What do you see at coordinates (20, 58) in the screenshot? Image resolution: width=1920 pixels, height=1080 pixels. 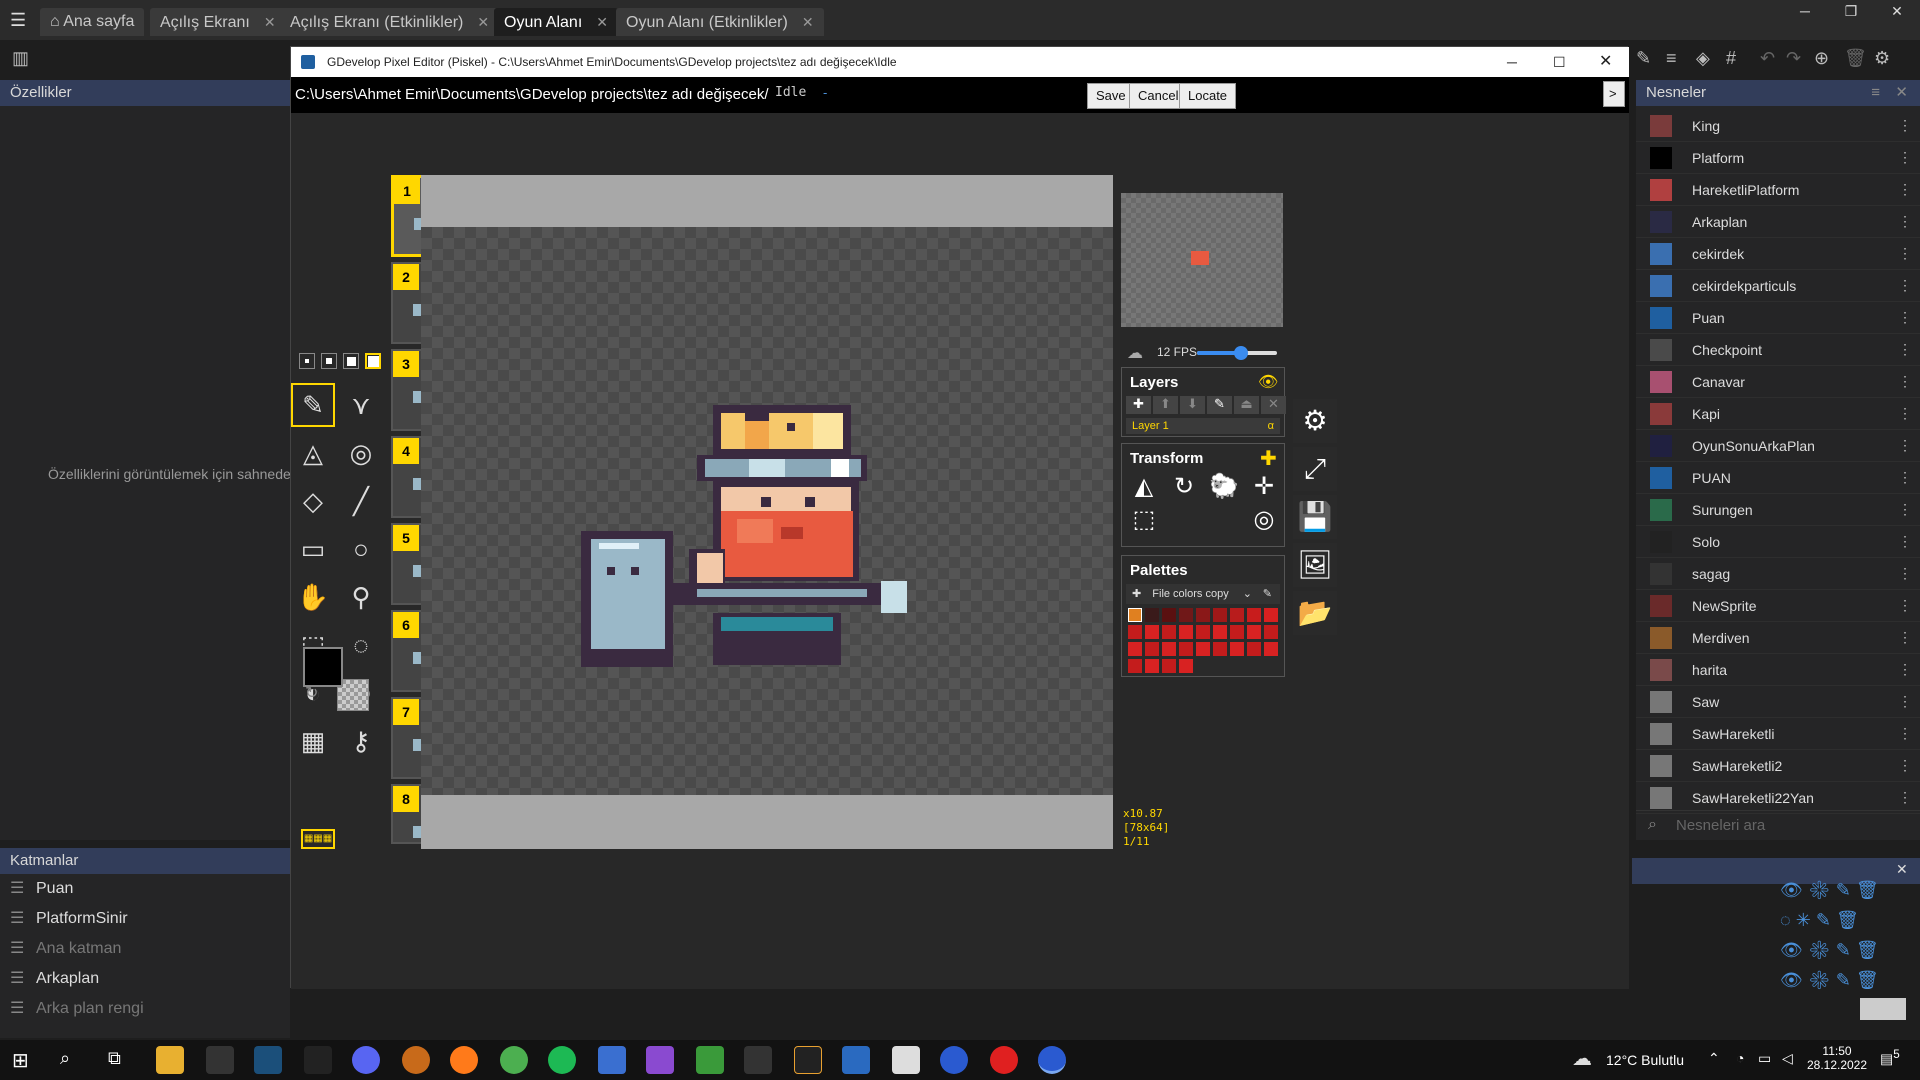 I see `panels-icon: ▥` at bounding box center [20, 58].